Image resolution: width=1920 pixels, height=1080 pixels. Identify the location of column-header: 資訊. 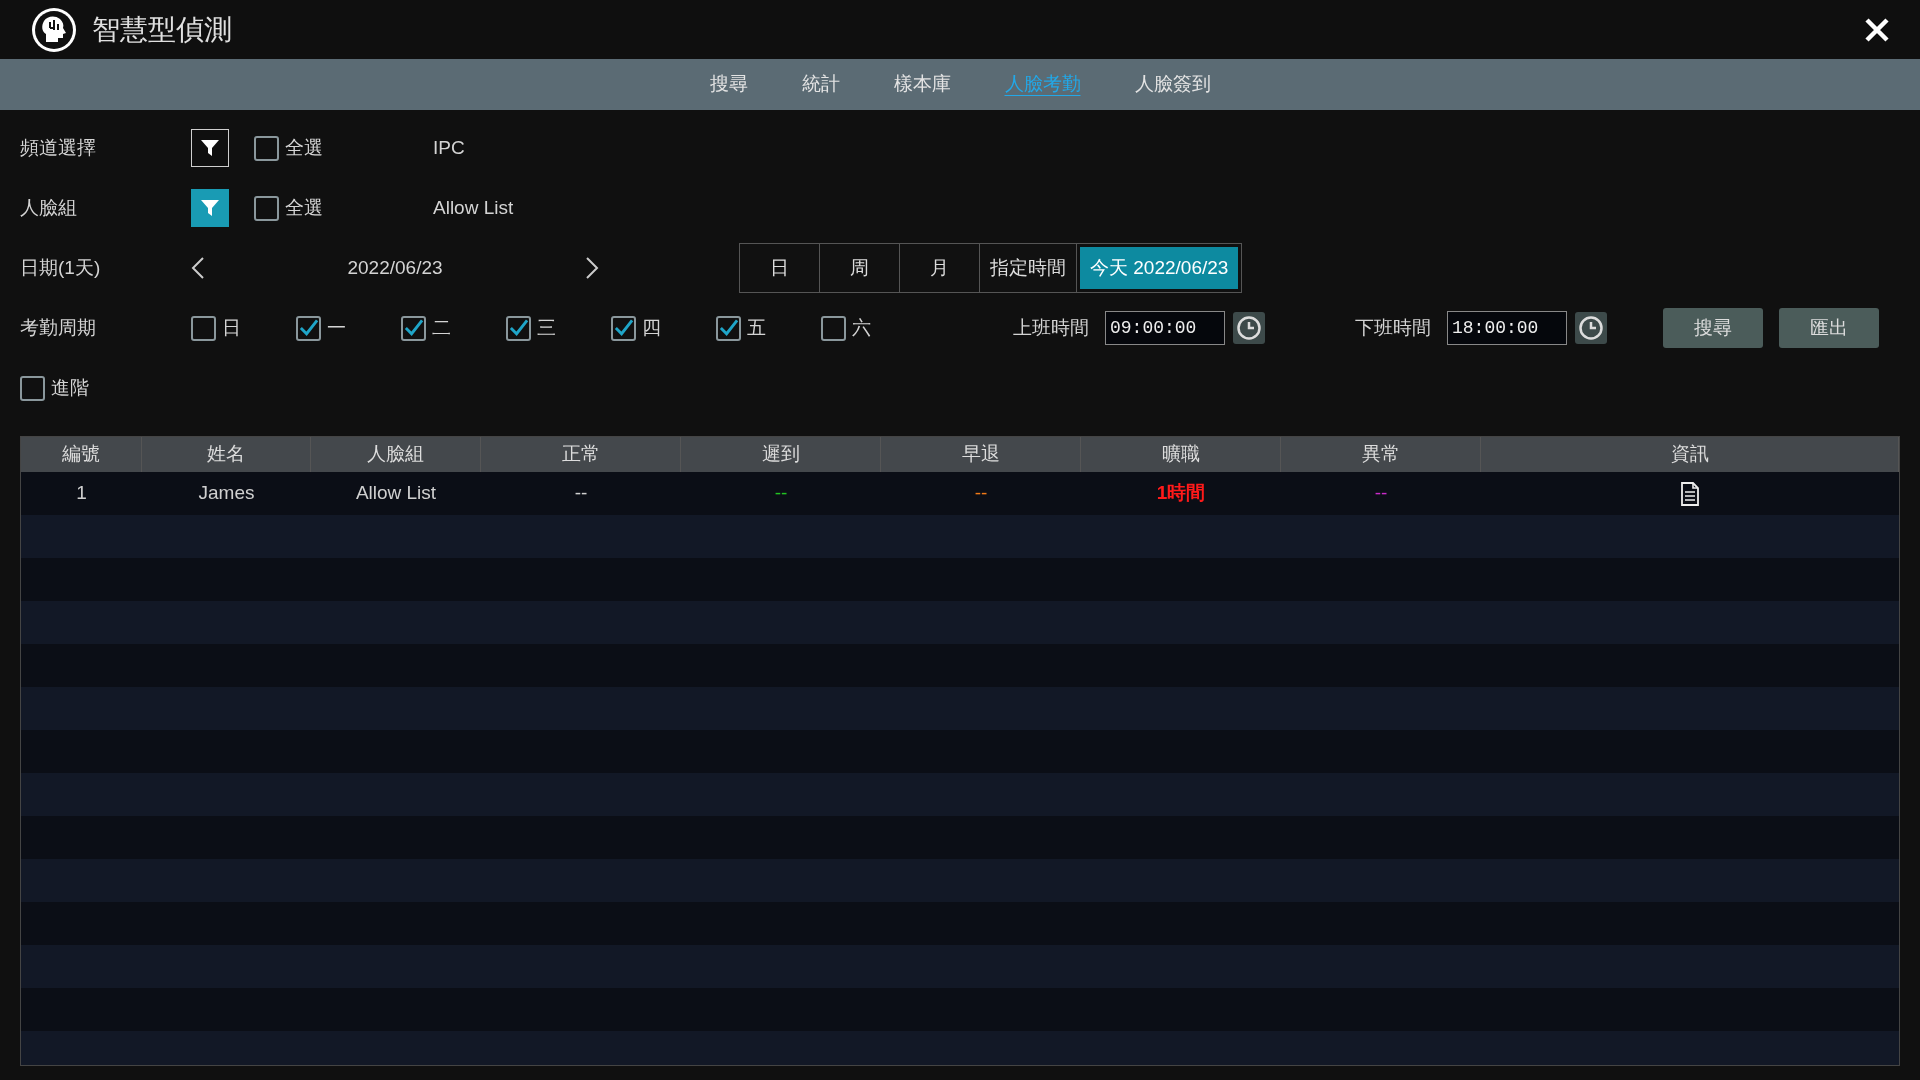
(1690, 454).